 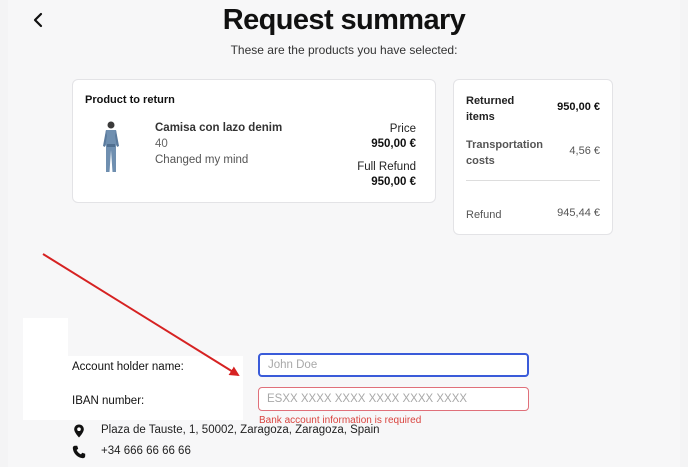 I want to click on returned-items-value: 950,00 €, so click(x=578, y=107).